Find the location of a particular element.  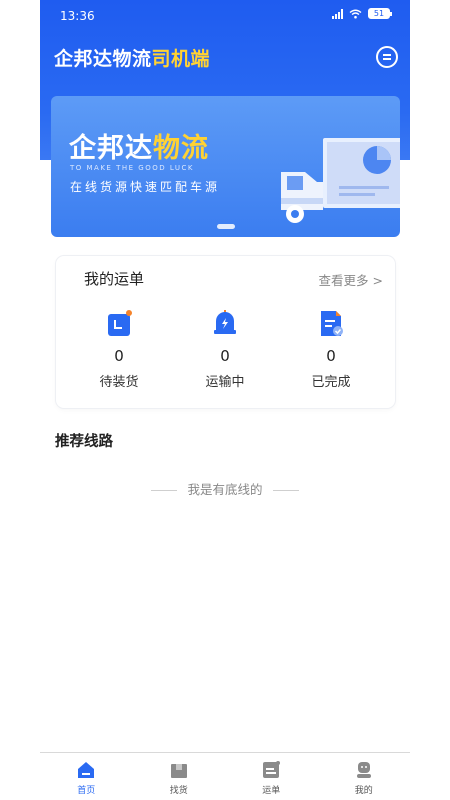

banner-title: 企邦达物流 is located at coordinates (139, 145).